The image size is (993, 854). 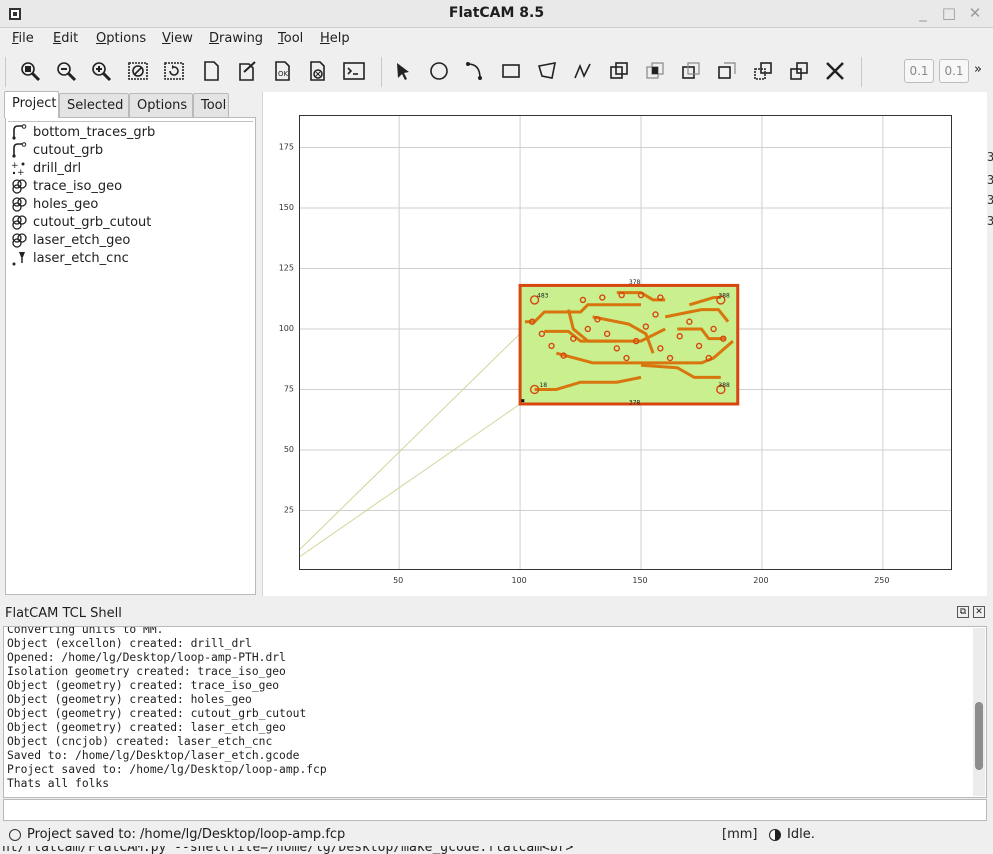 I want to click on move-button, so click(x=799, y=71).